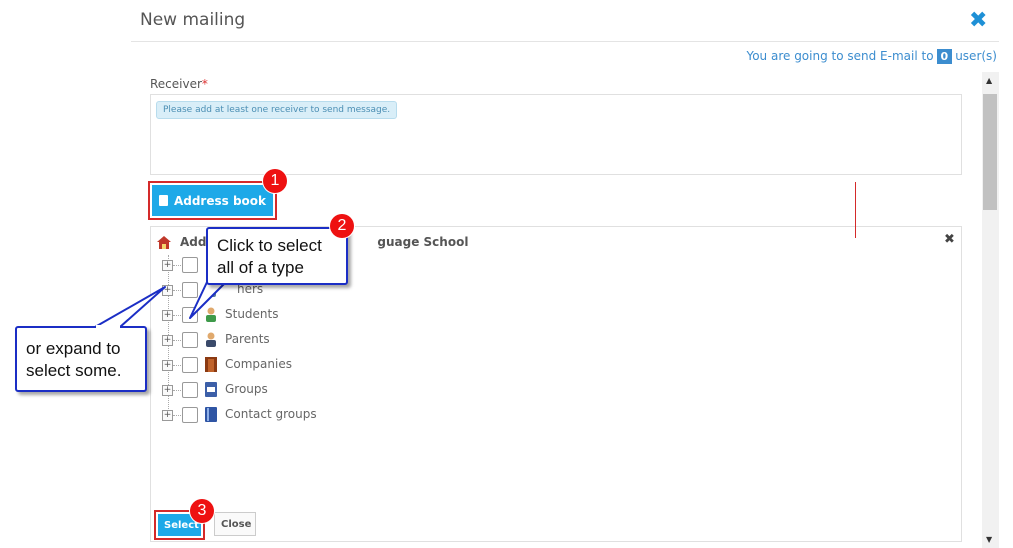 This screenshot has width=1013, height=548. What do you see at coordinates (978, 20) in the screenshot?
I see `close-icon: ✖` at bounding box center [978, 20].